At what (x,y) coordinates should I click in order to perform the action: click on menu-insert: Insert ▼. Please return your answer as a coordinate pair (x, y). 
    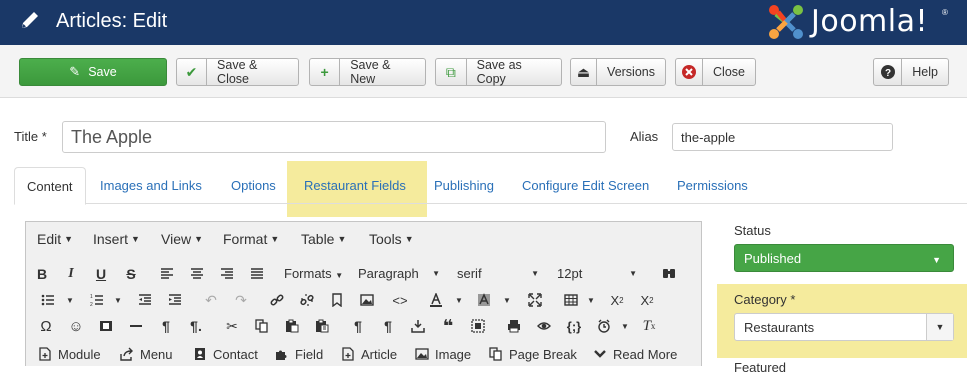
    Looking at the image, I should click on (116, 239).